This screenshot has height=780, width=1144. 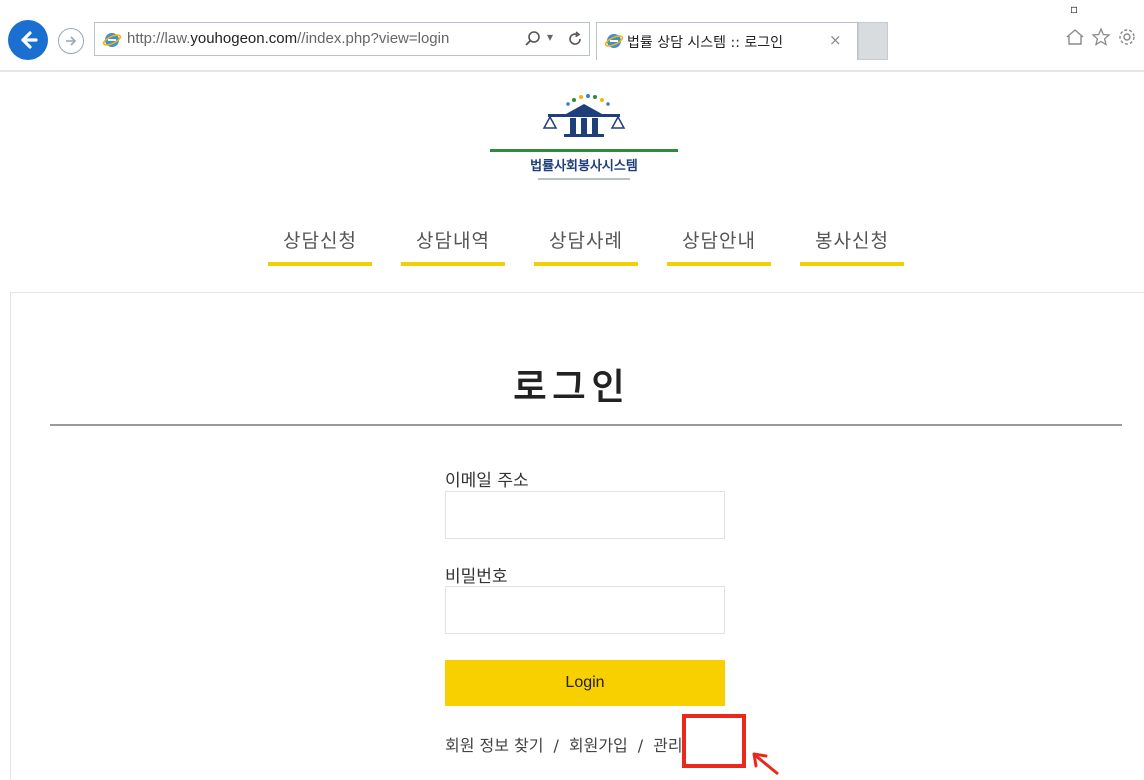 What do you see at coordinates (564, 744) in the screenshot?
I see `account-links: 회원 정보 찾기 / 회원가입 / 관리` at bounding box center [564, 744].